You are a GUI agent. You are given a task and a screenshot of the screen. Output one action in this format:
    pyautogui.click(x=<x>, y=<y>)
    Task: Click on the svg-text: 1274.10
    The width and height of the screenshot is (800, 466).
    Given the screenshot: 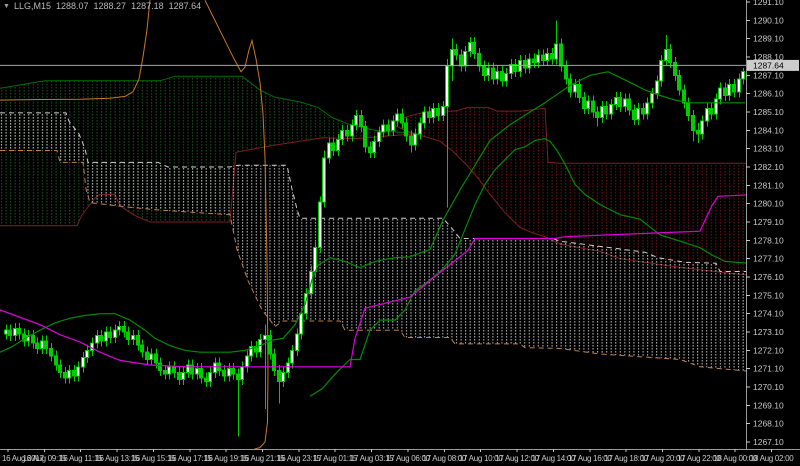 What is the action you would take?
    pyautogui.click(x=768, y=314)
    